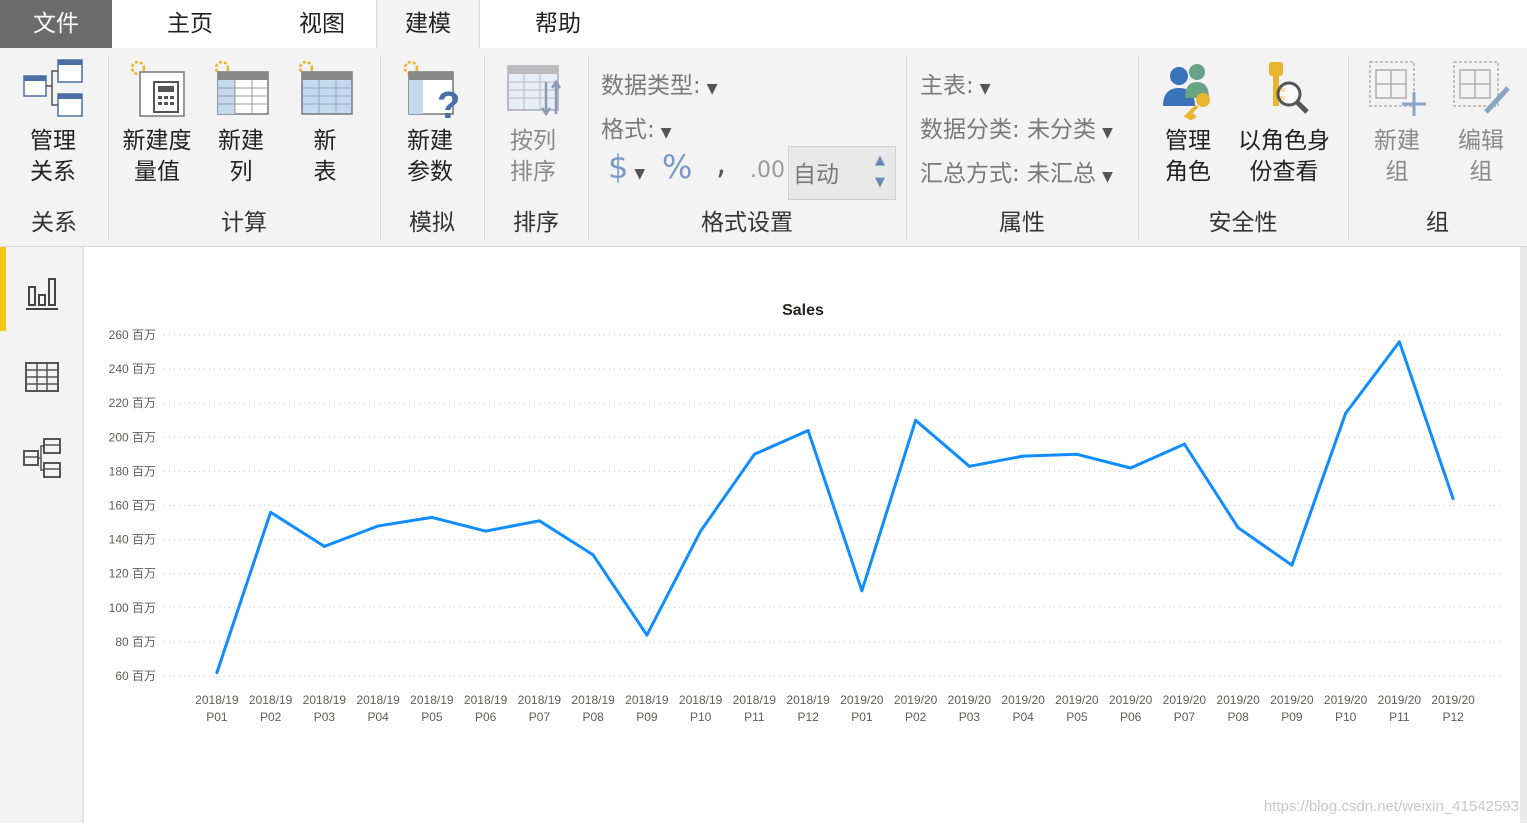  I want to click on new-parameter-button: ? 新建 参数, so click(430, 123).